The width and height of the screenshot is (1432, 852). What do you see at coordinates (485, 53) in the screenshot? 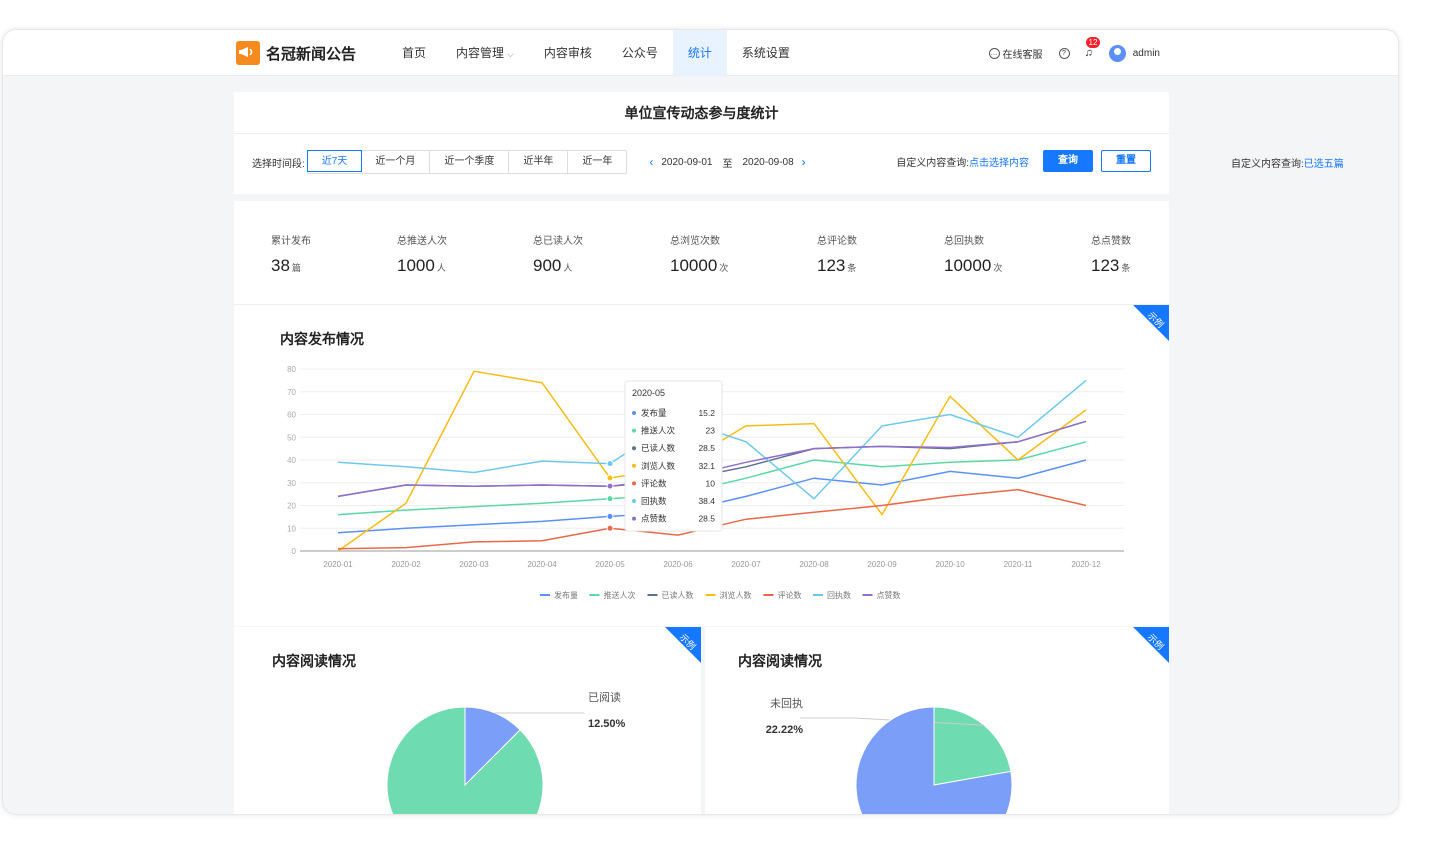
I see `nav-content-management: 内容管理 ⌵` at bounding box center [485, 53].